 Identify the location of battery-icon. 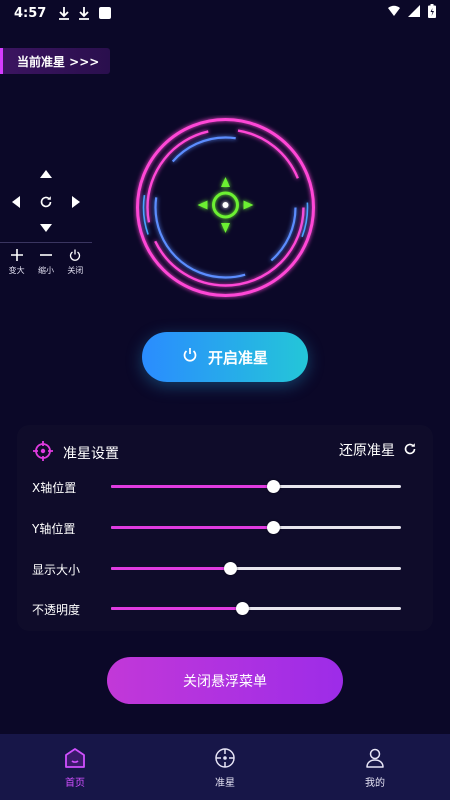
(432, 13).